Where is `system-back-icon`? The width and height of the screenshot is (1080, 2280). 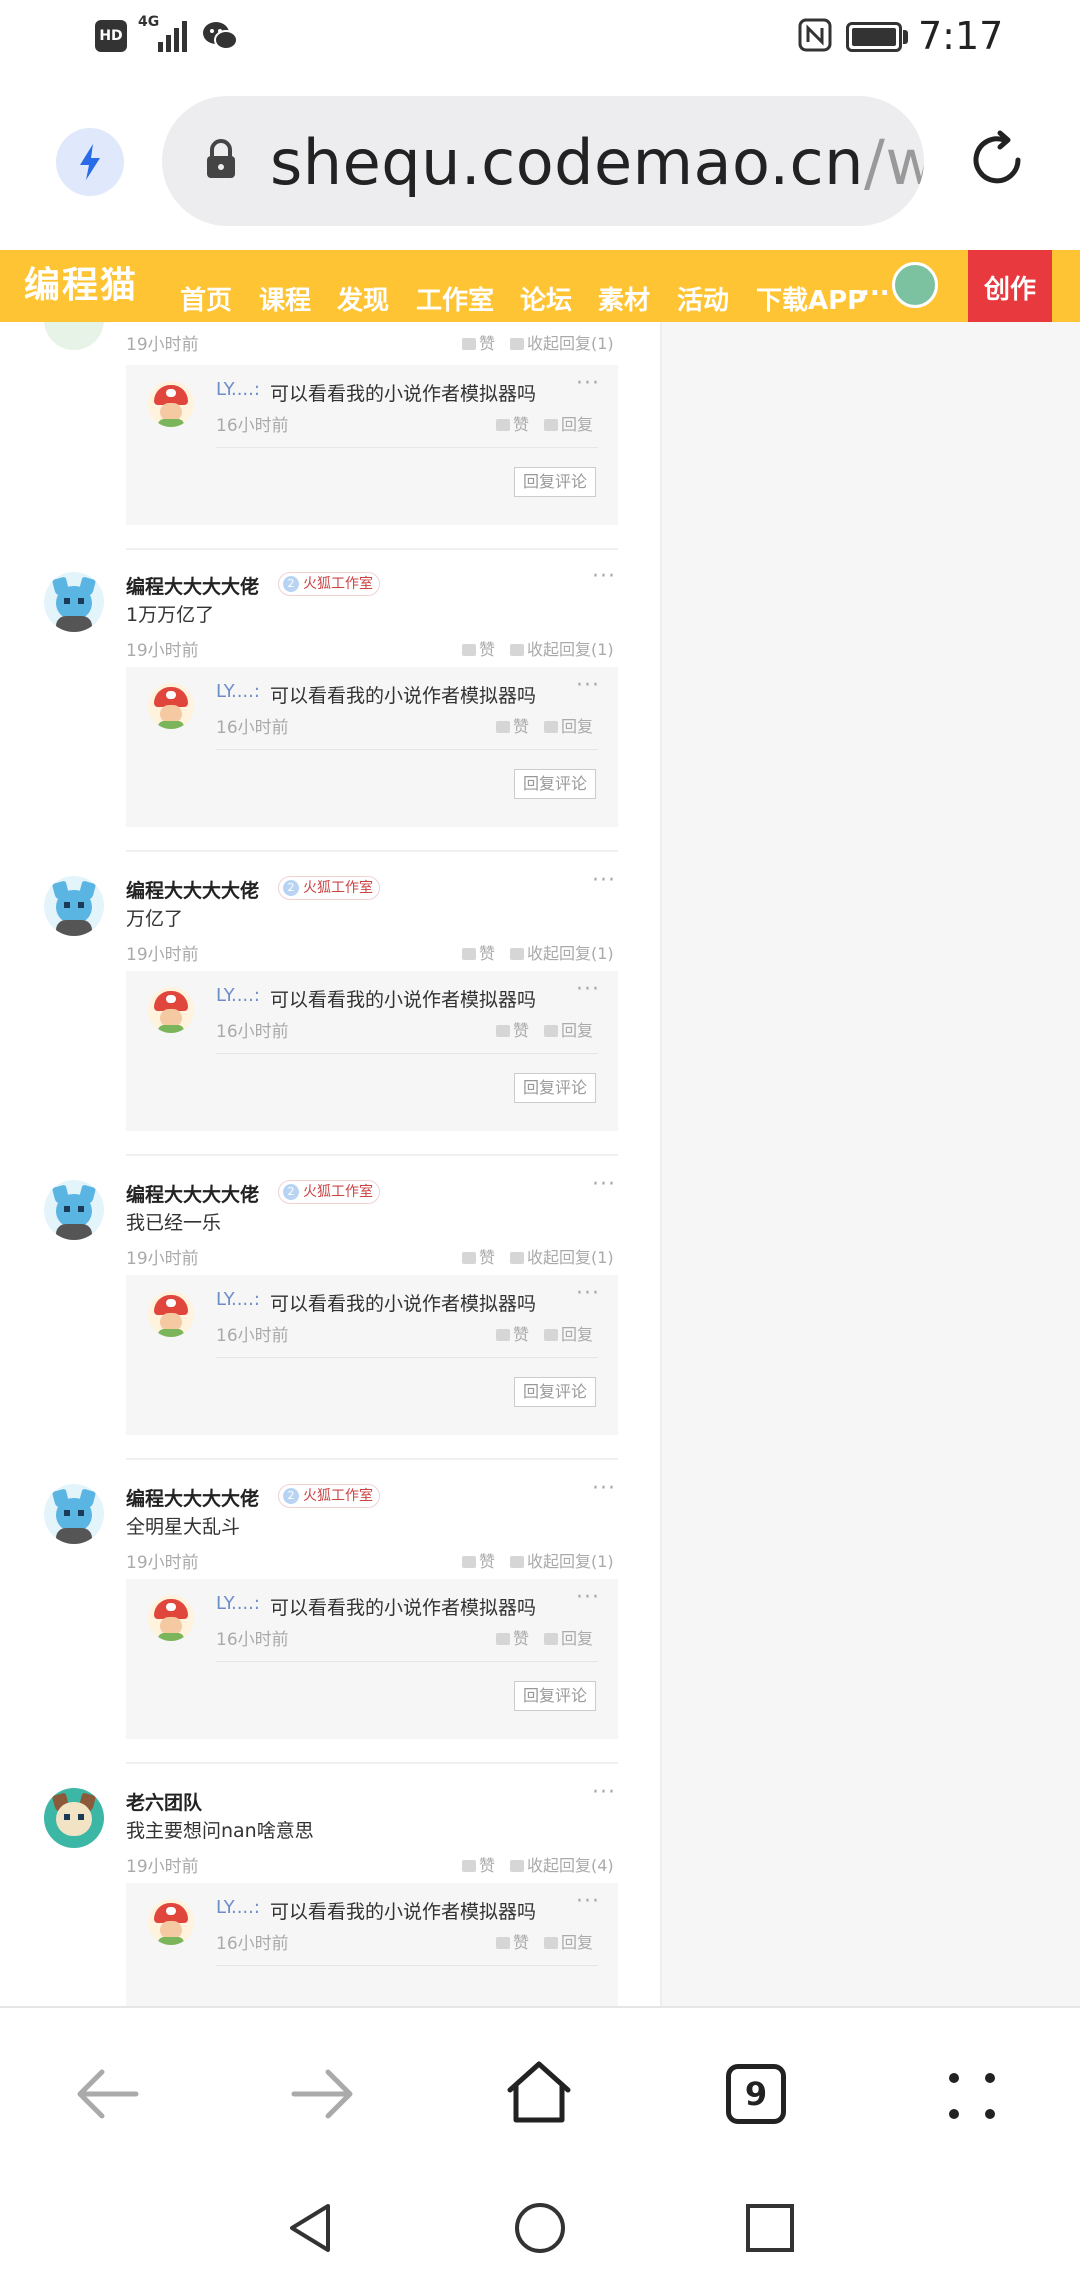 system-back-icon is located at coordinates (309, 2228).